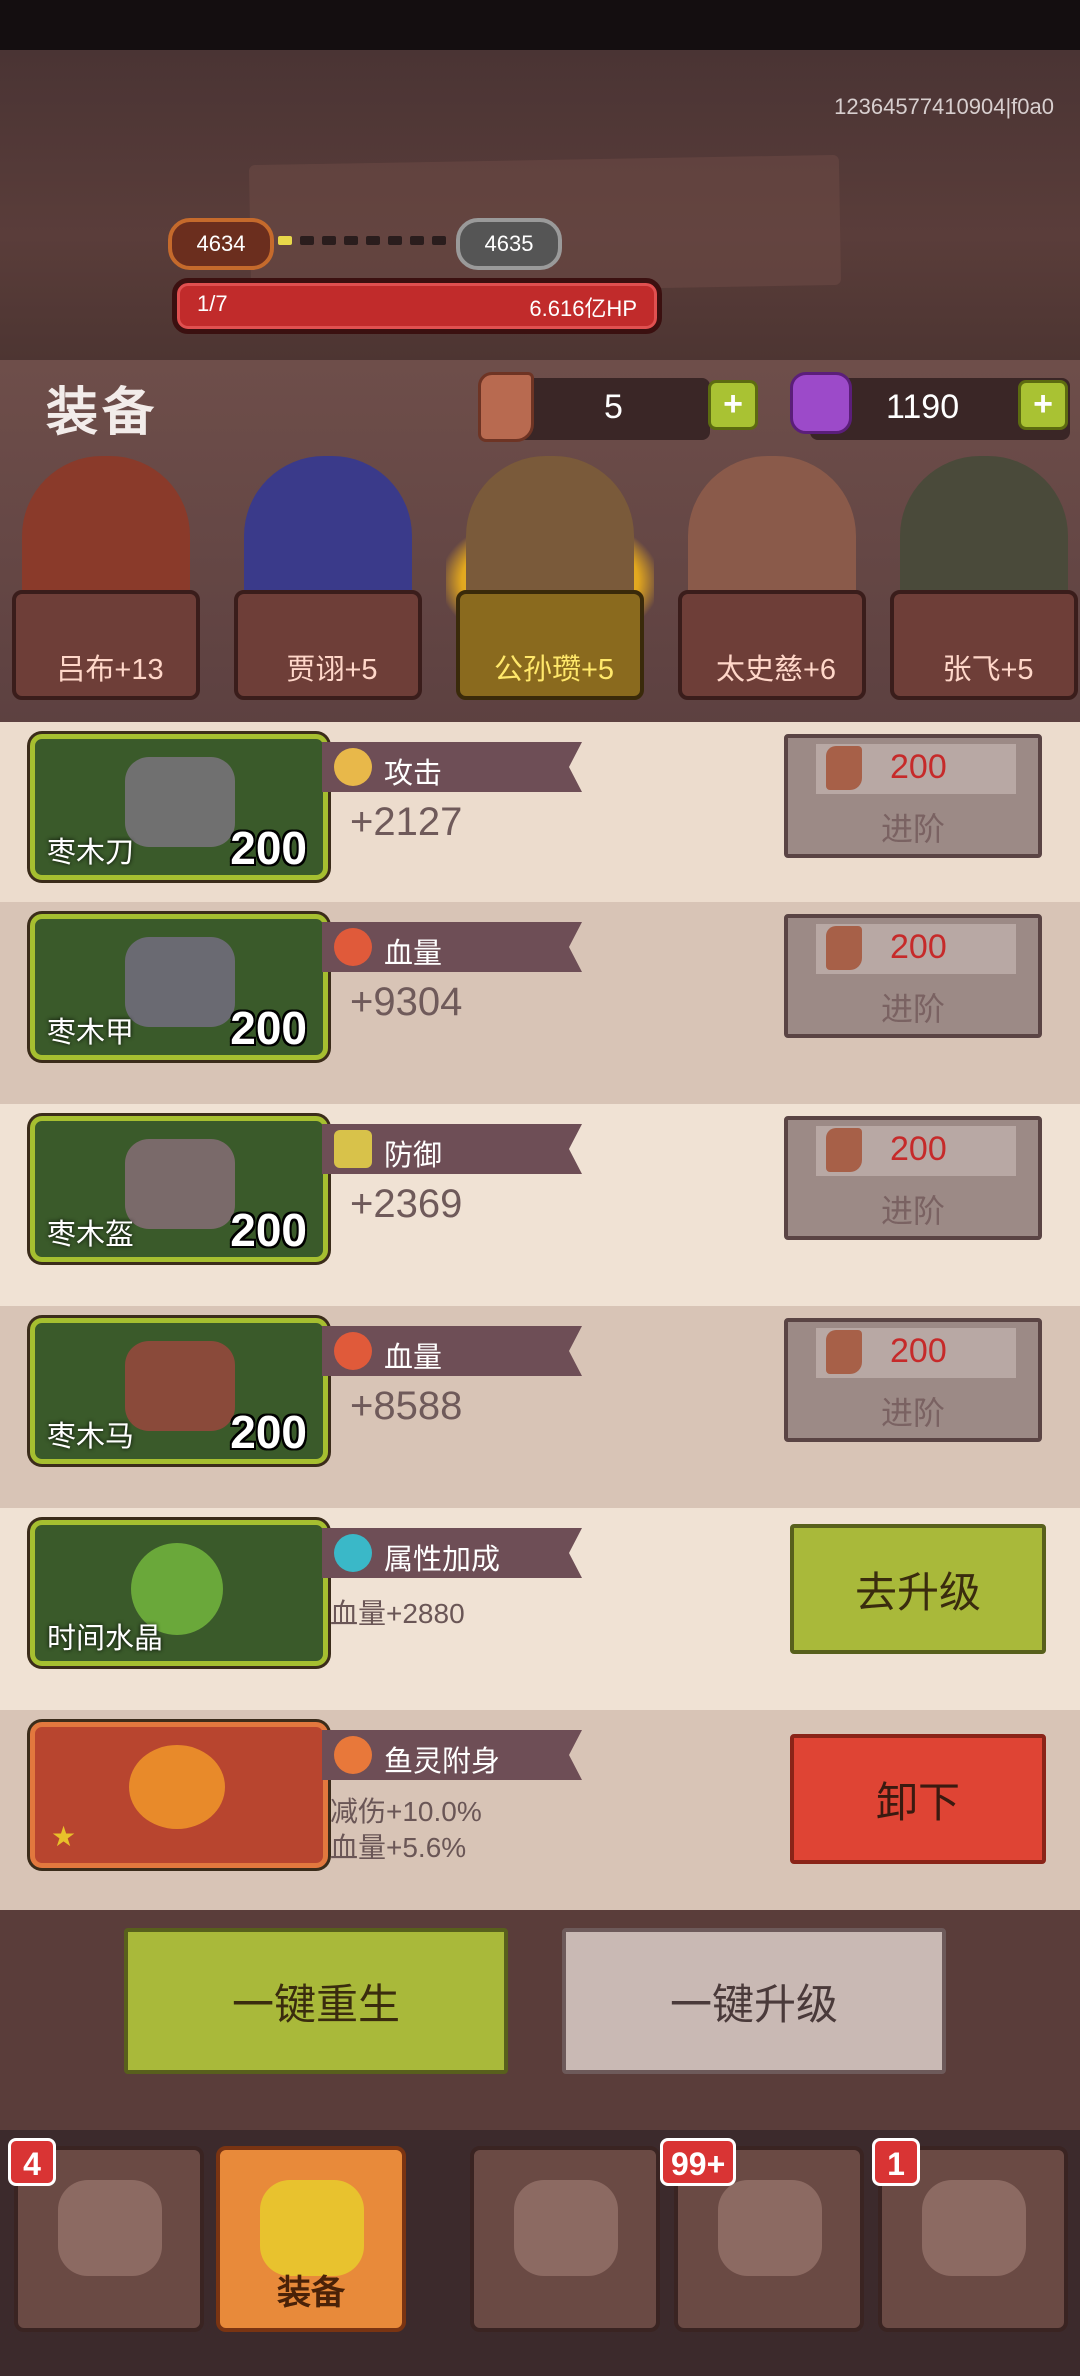  Describe the element at coordinates (312, 2228) in the screenshot. I see `armor-tab-icon` at that location.